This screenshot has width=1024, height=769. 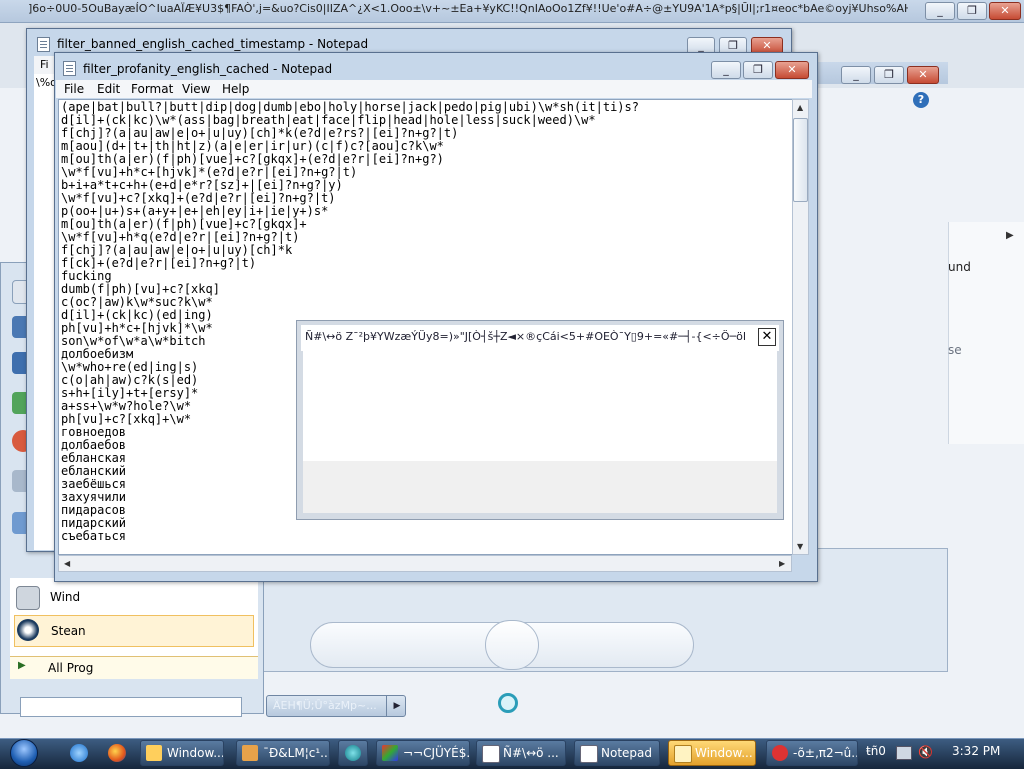 What do you see at coordinates (74, 89) in the screenshot?
I see `menu-file: File` at bounding box center [74, 89].